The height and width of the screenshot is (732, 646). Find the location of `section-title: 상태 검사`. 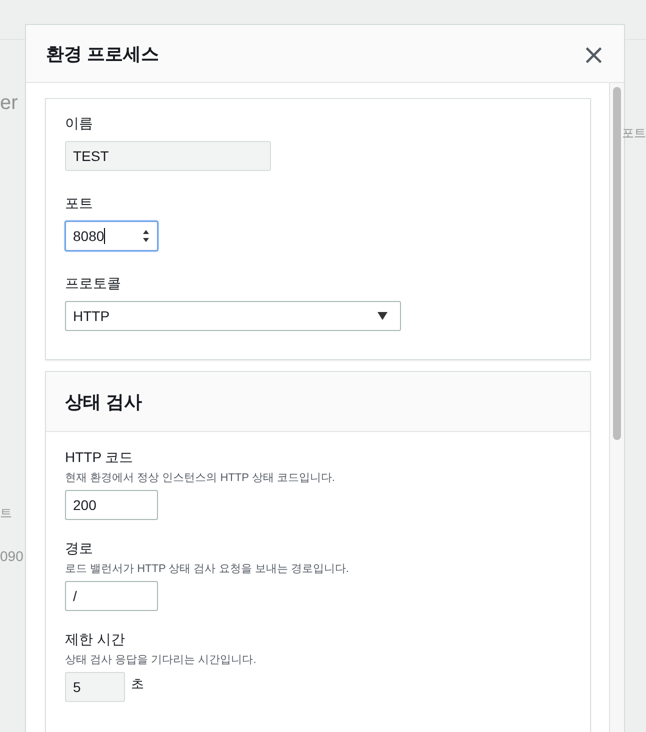

section-title: 상태 검사 is located at coordinates (103, 402).